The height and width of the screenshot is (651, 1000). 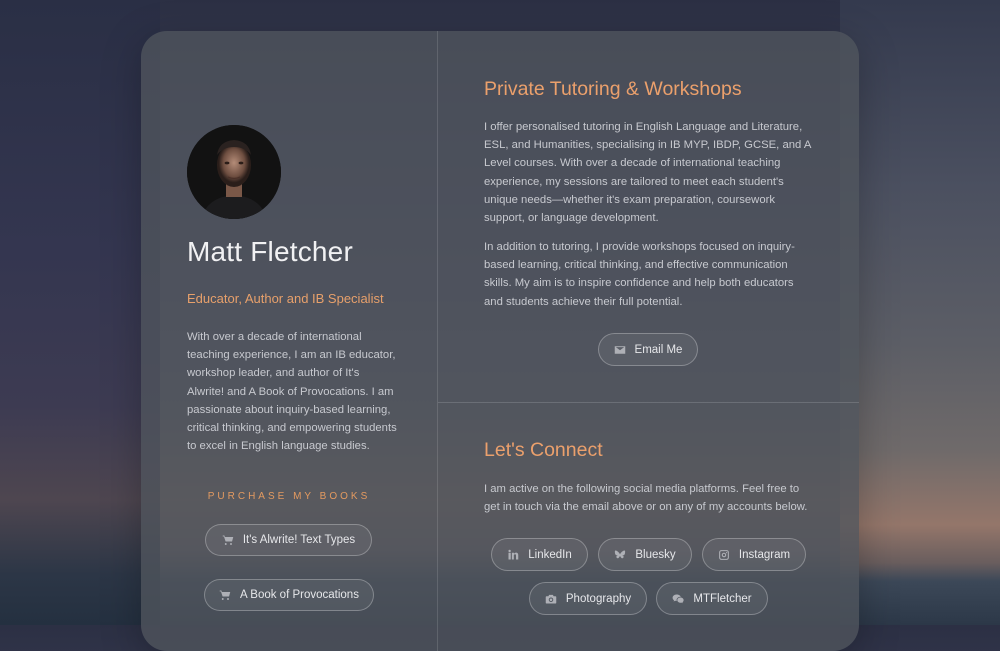 What do you see at coordinates (619, 349) in the screenshot?
I see `envelope-icon` at bounding box center [619, 349].